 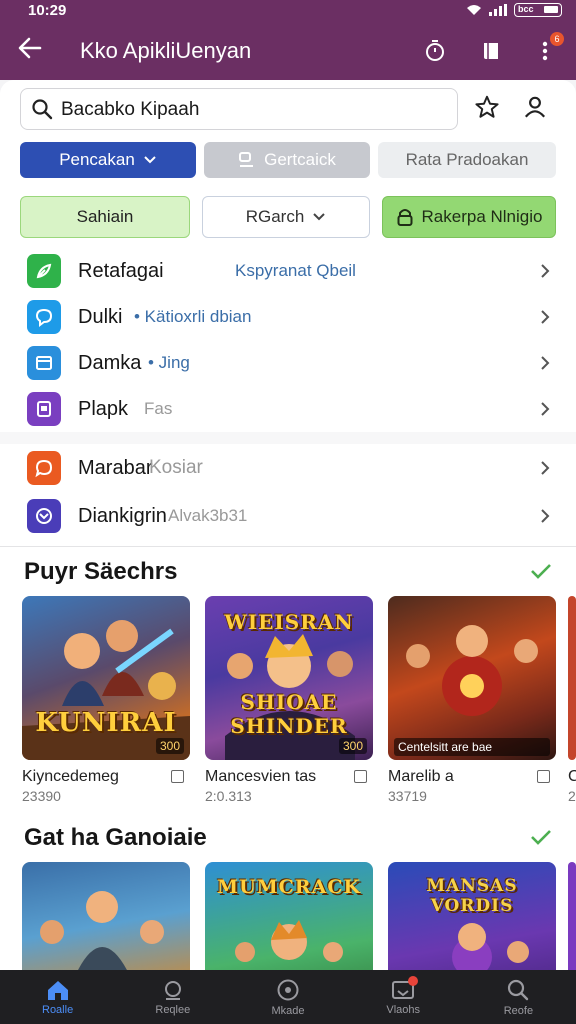 I want to click on game-card: MANSAS VORDIS, so click(x=472, y=916).